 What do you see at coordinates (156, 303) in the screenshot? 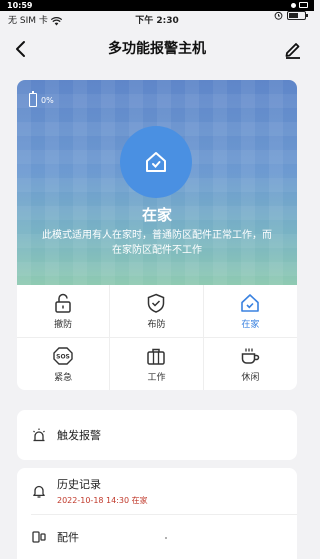
I see `shield-check-icon` at bounding box center [156, 303].